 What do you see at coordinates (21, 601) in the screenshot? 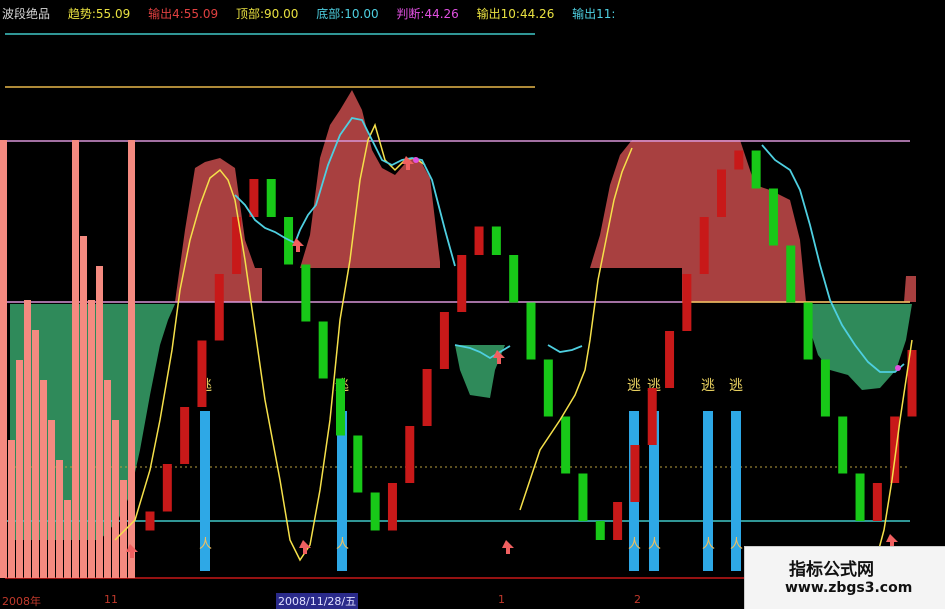
I see `x-label-2008: 2008年` at bounding box center [21, 601].